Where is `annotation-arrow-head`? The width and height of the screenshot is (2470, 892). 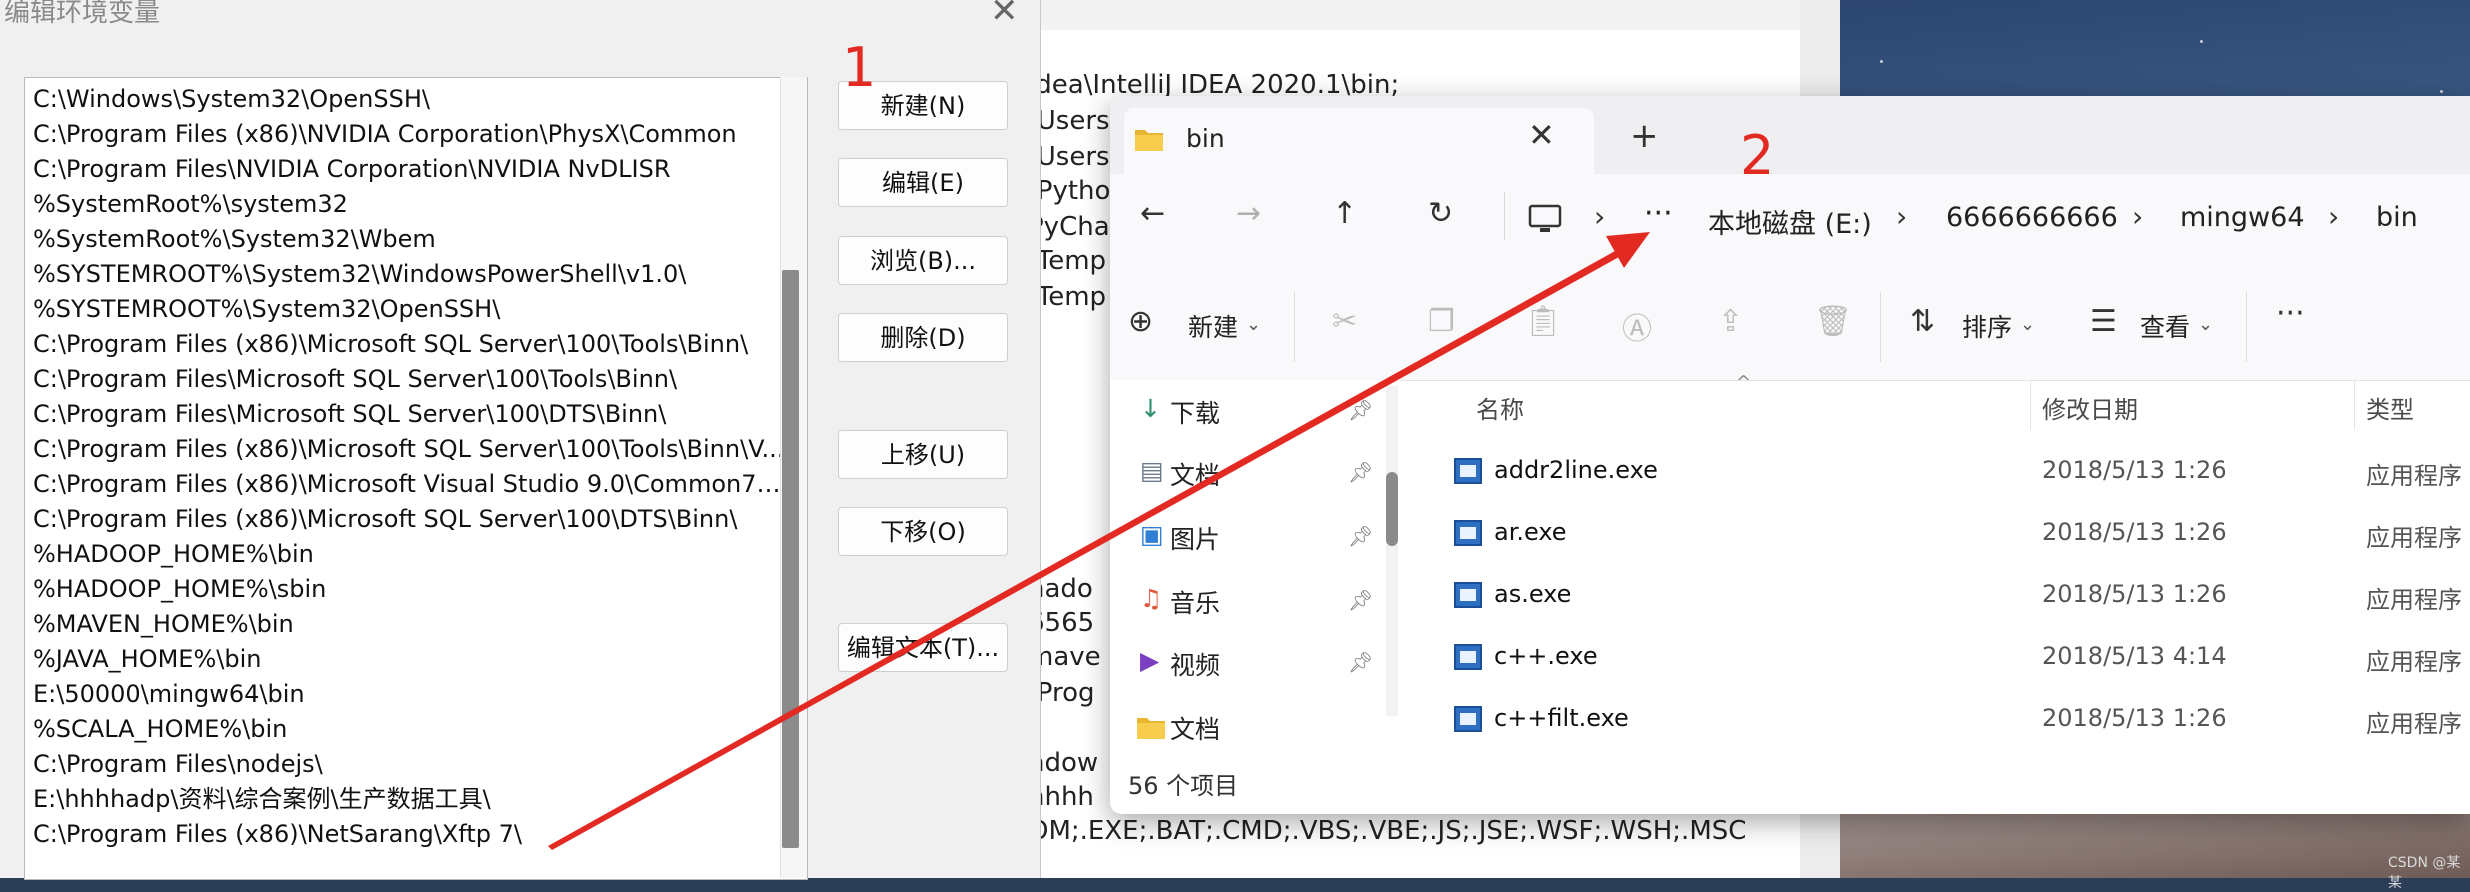 annotation-arrow-head is located at coordinates (1628, 250).